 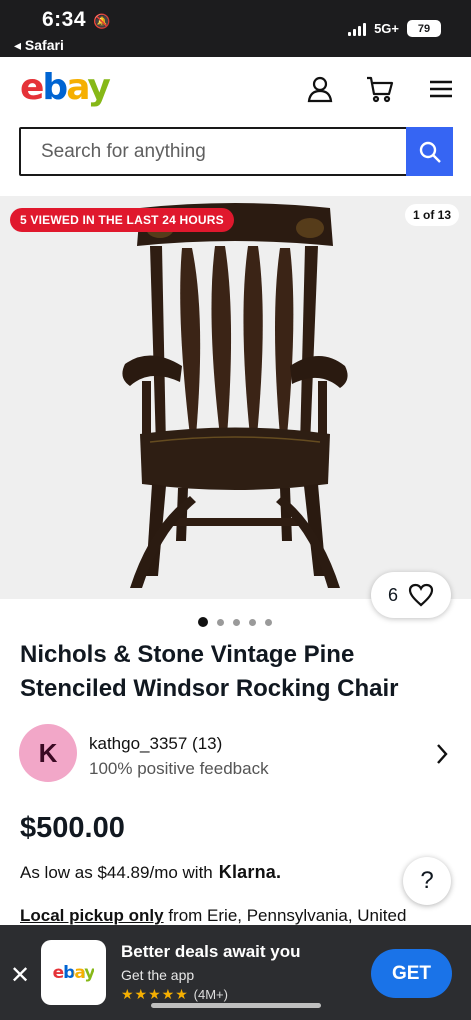 I want to click on battery-icon: 79, so click(x=424, y=28).